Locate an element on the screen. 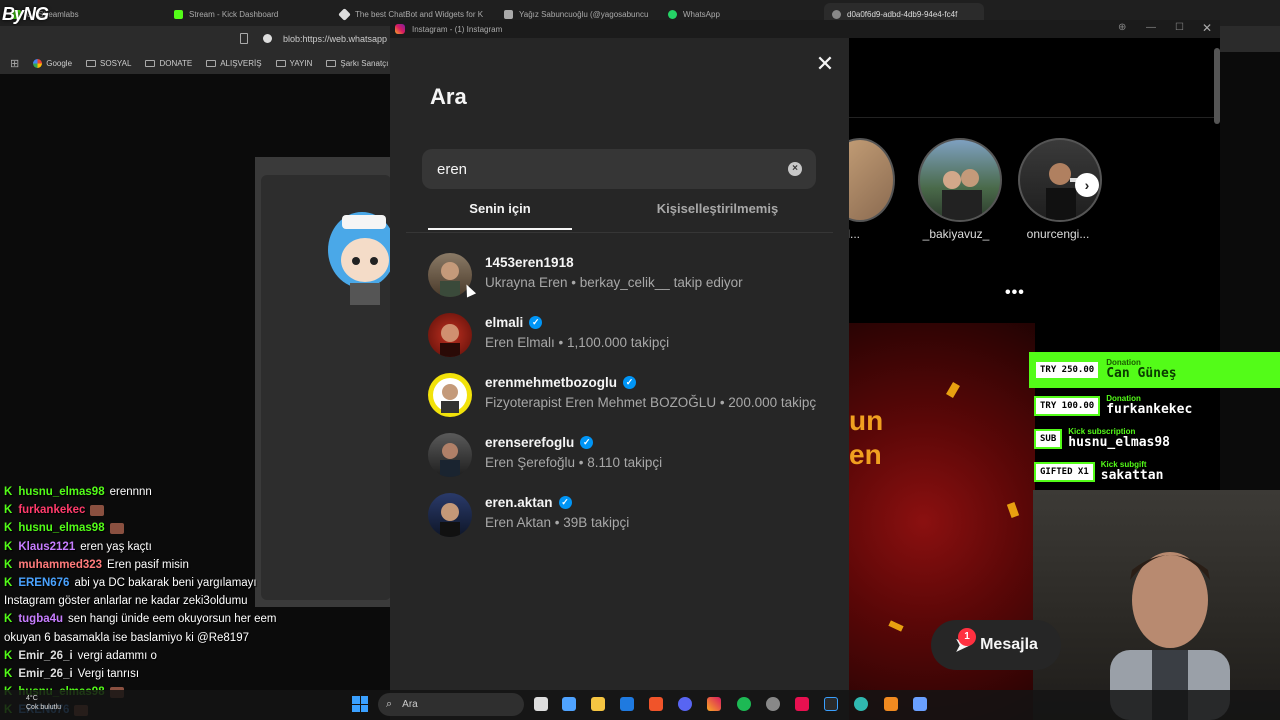 This screenshot has height=720, width=1280. notepad-icon is located at coordinates (920, 704).